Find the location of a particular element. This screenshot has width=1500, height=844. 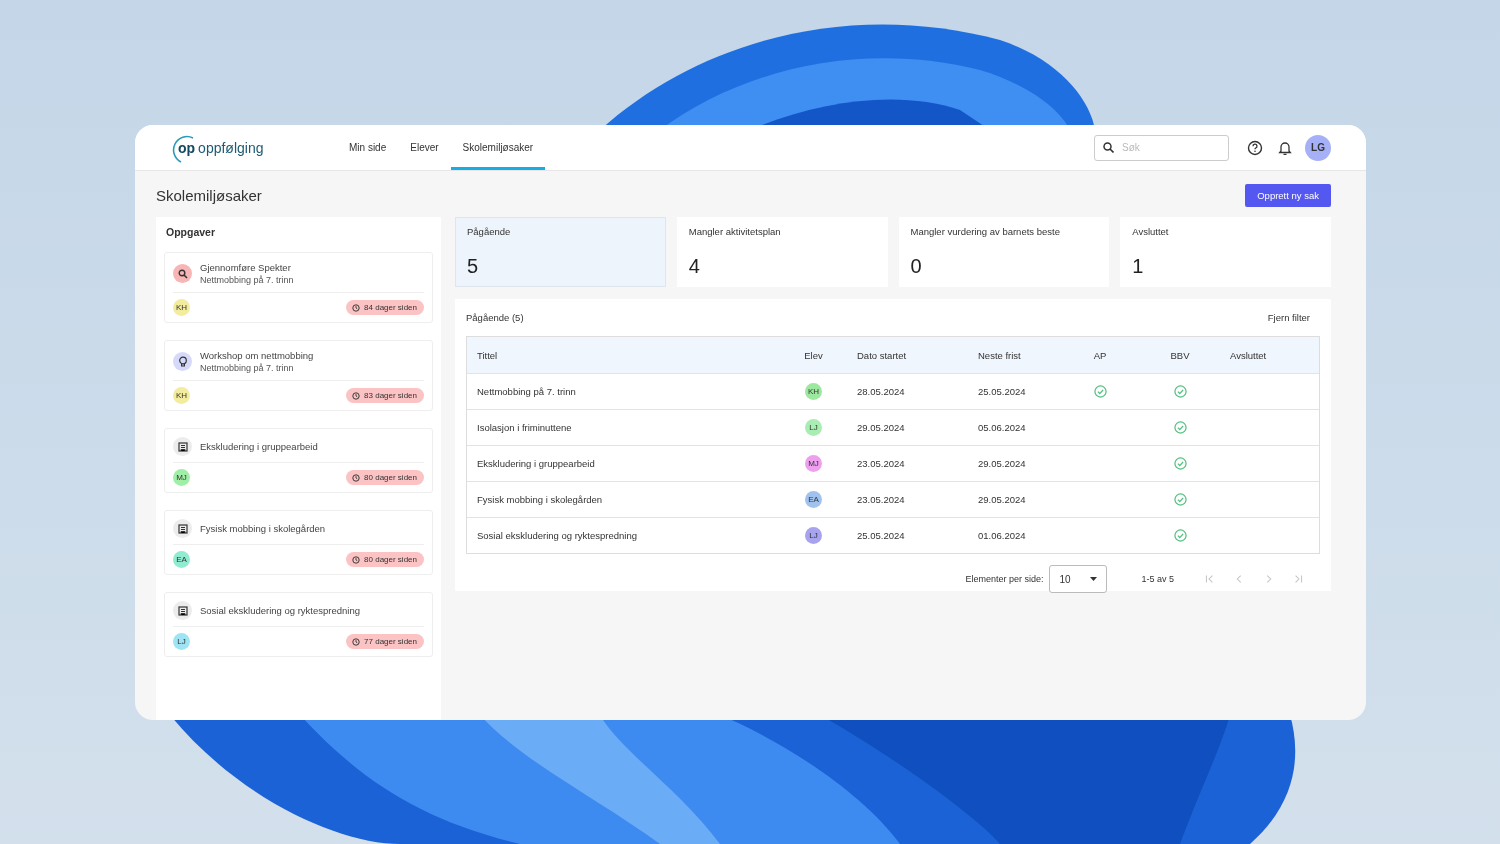

stat-label: Mangler aktivitetsplan is located at coordinates (735, 231).